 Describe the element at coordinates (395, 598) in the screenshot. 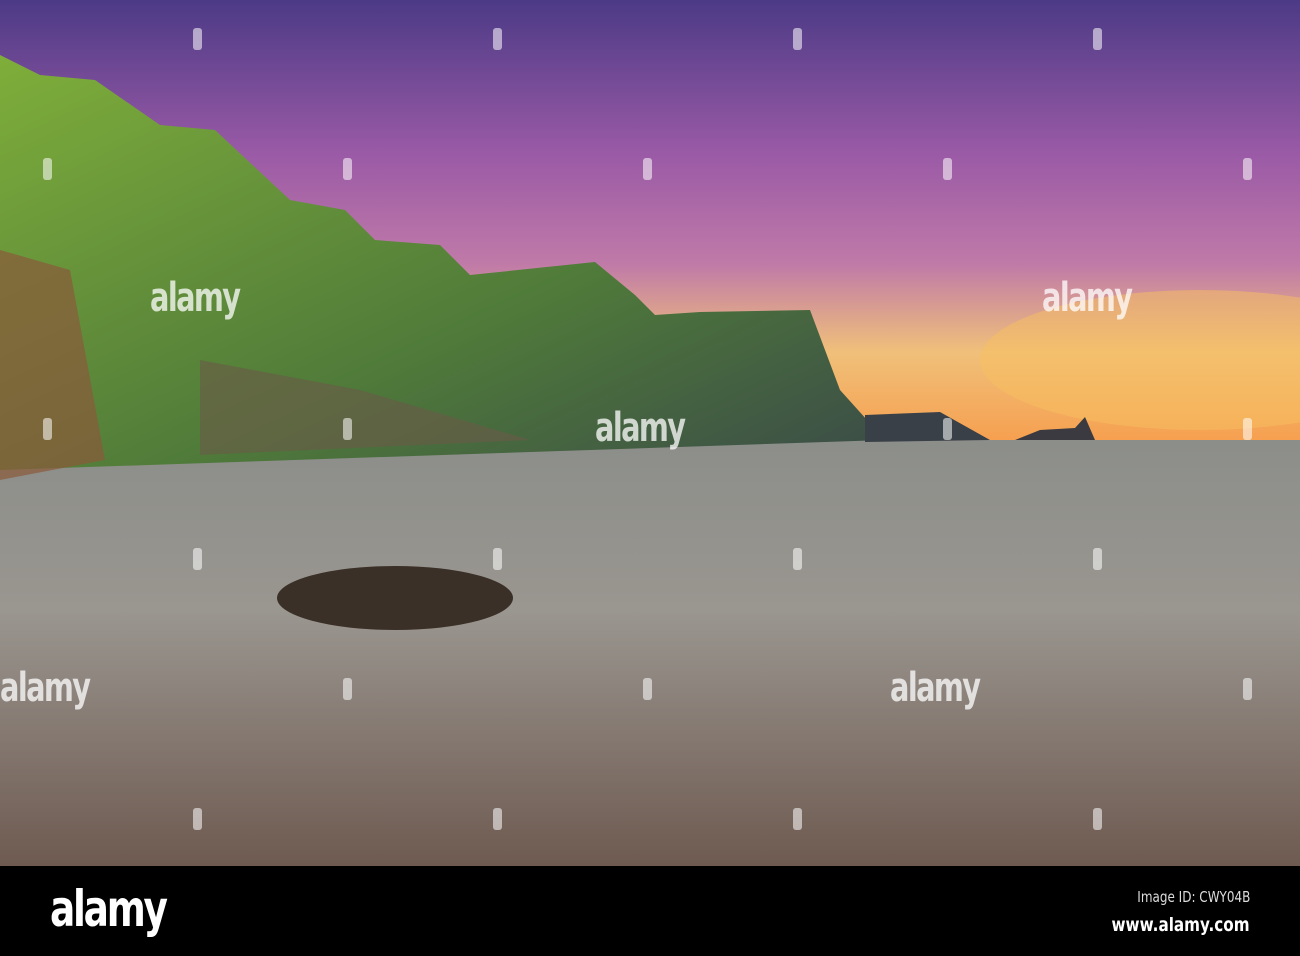

I see `foreground-rock` at that location.